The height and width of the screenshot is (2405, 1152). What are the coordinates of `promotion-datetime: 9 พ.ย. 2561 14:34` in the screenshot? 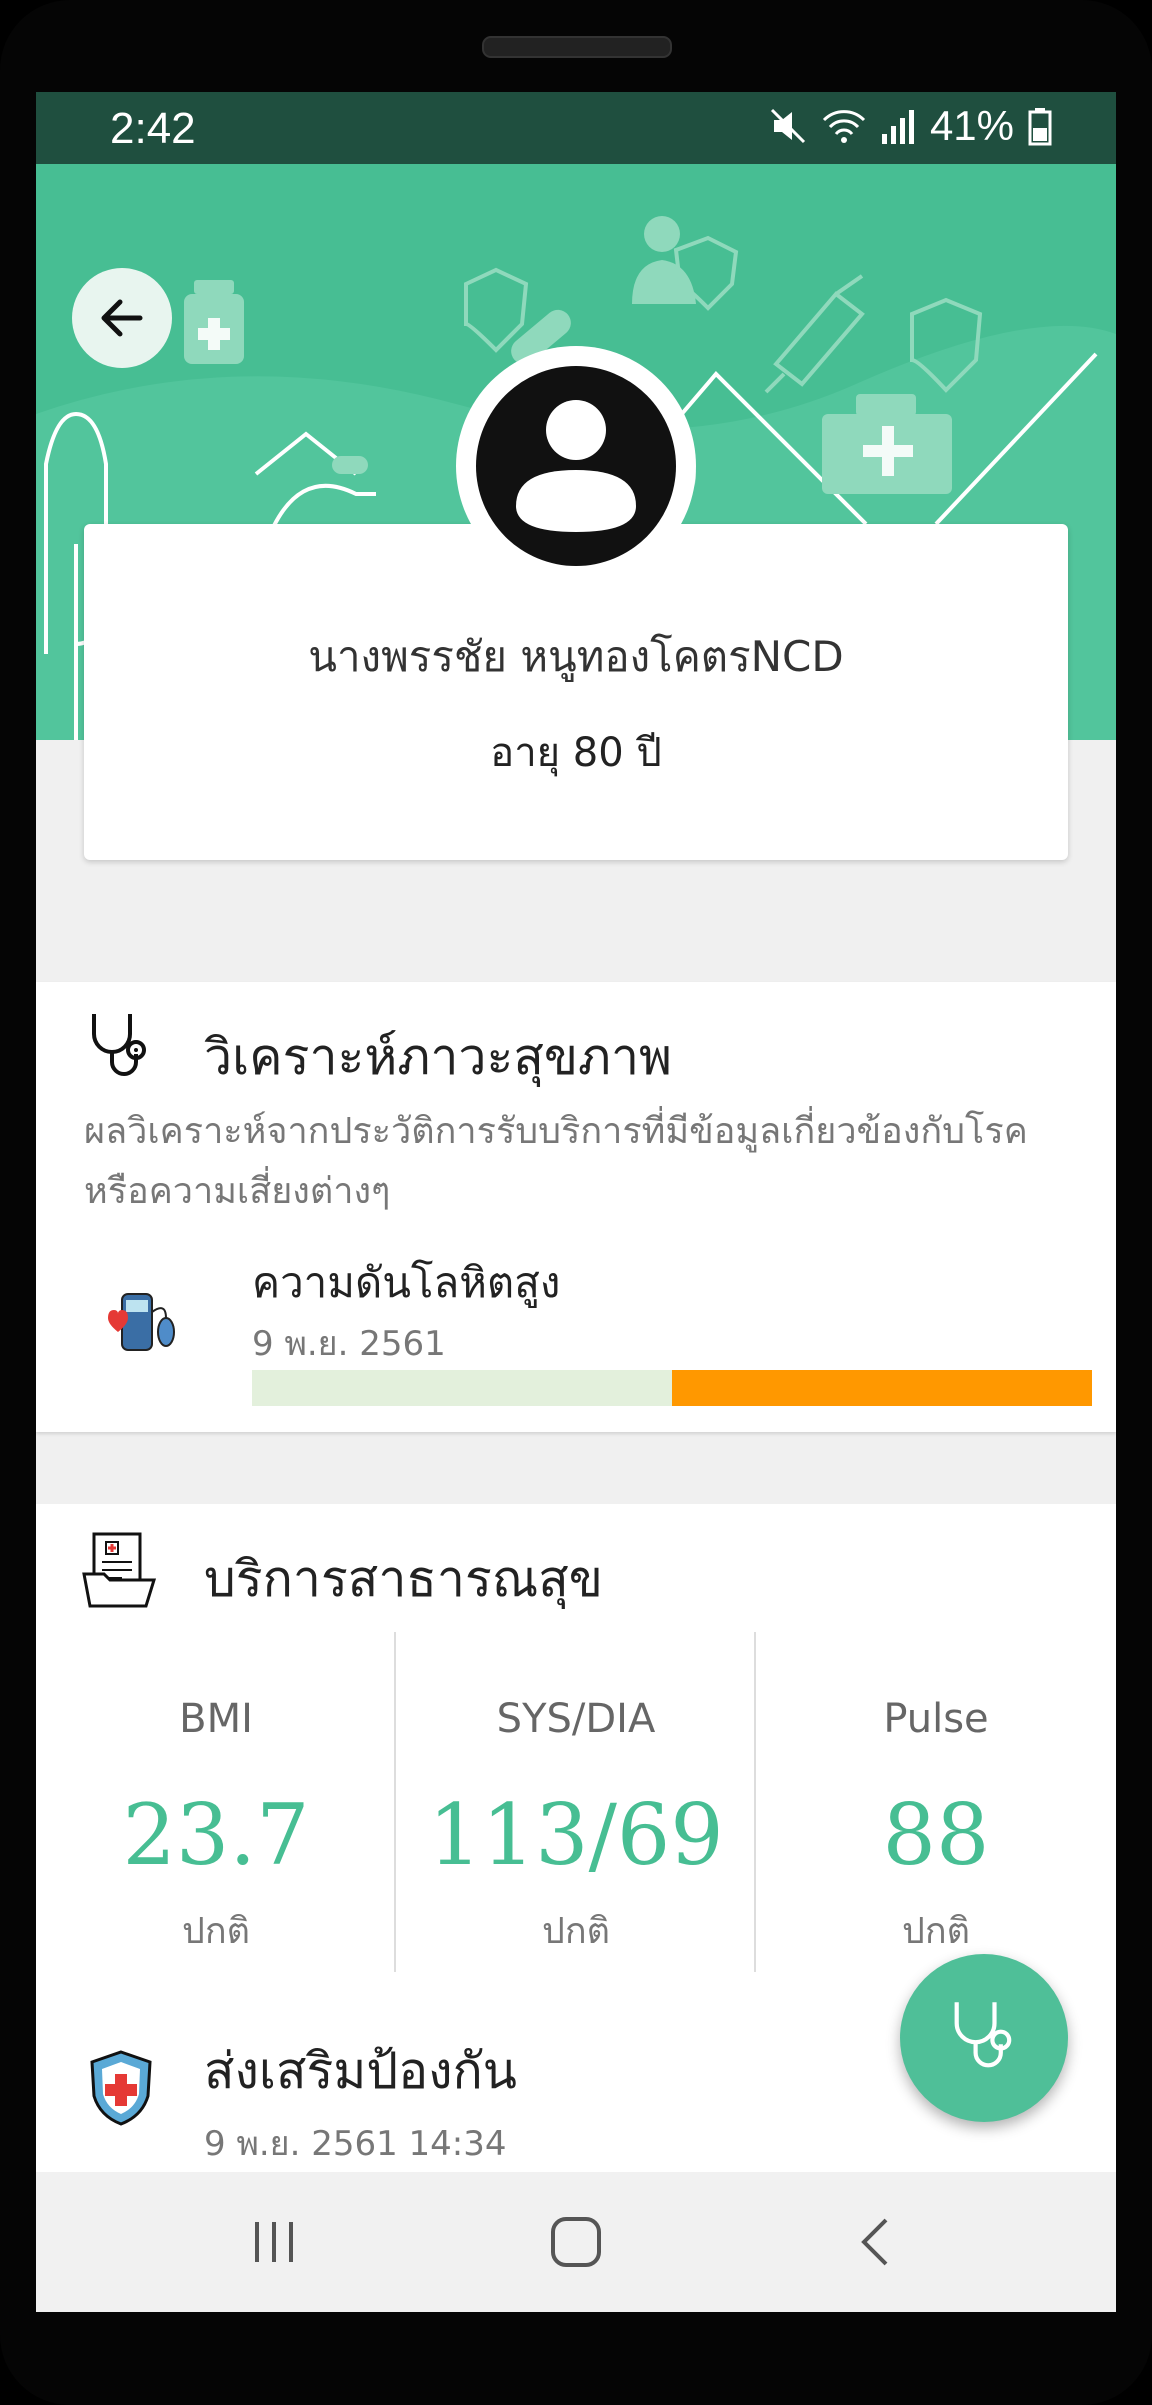 It's located at (355, 2144).